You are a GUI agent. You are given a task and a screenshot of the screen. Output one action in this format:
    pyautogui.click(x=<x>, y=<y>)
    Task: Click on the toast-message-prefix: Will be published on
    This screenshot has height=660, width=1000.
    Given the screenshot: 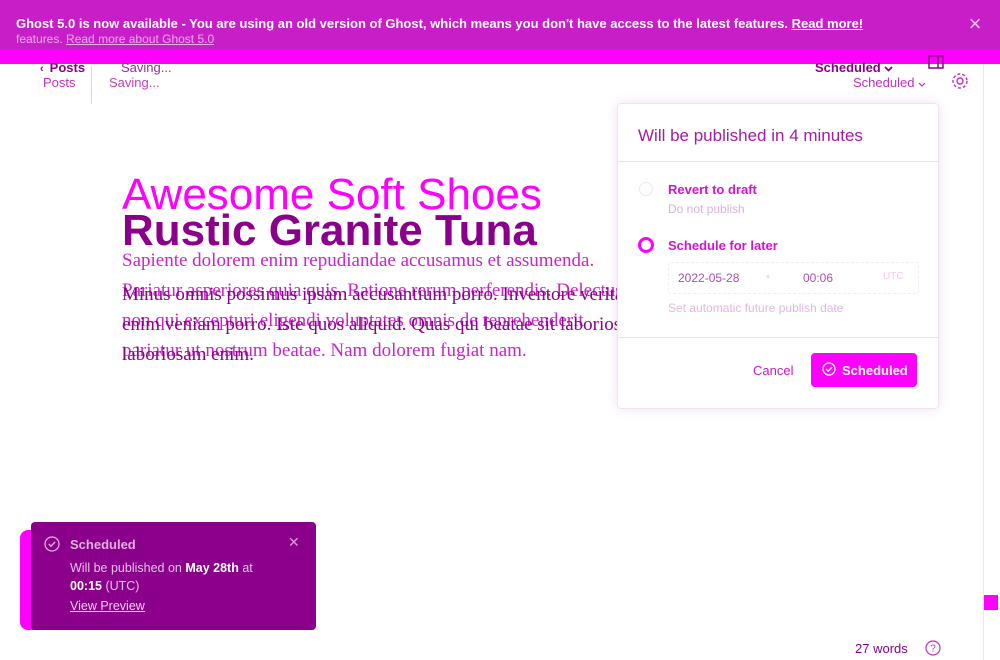 What is the action you would take?
    pyautogui.click(x=128, y=568)
    